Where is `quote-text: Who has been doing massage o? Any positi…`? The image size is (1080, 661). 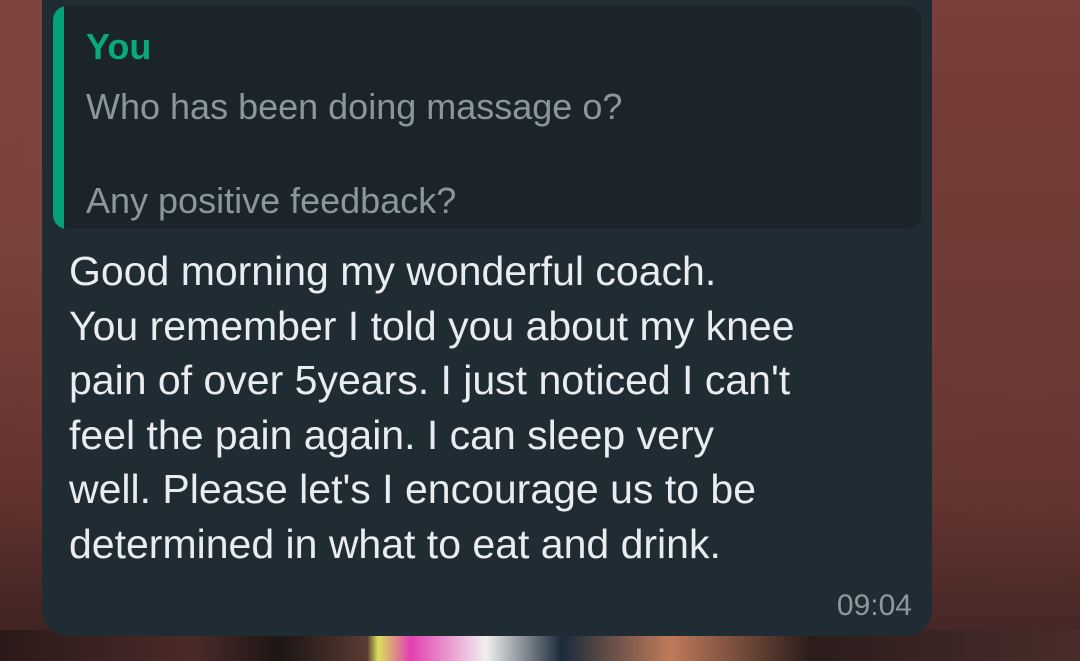 quote-text: Who has been doing massage o? Any positi… is located at coordinates (354, 153).